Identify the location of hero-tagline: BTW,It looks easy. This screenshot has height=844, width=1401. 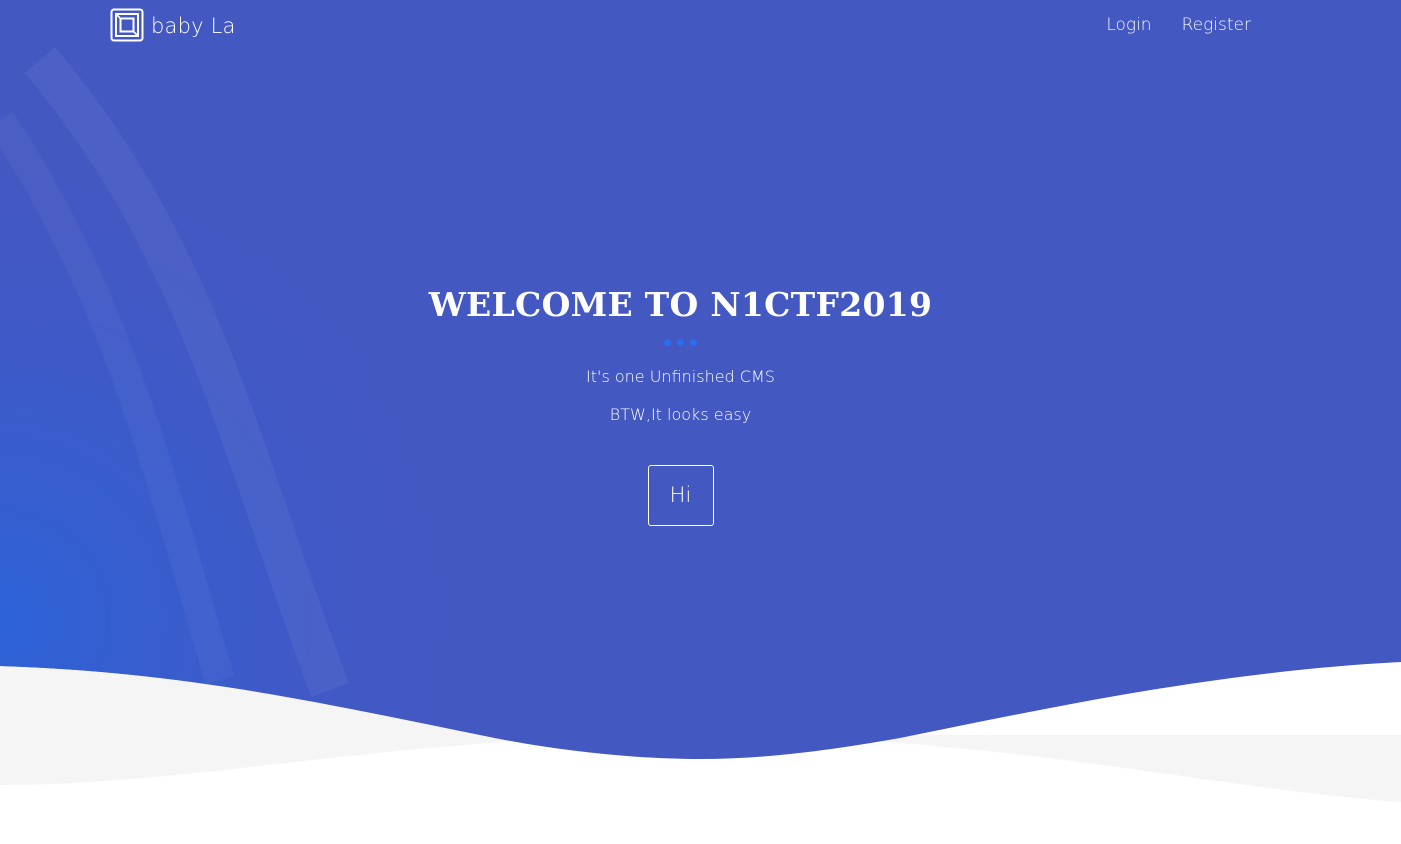
(680, 414).